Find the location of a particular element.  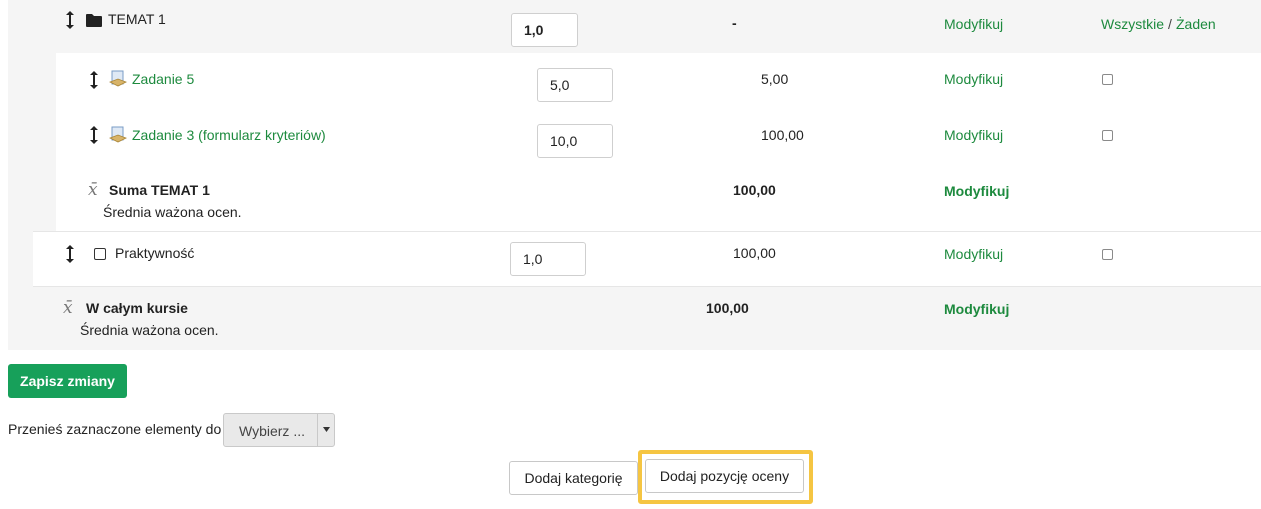

course-total-max: 100,00 is located at coordinates (727, 308).